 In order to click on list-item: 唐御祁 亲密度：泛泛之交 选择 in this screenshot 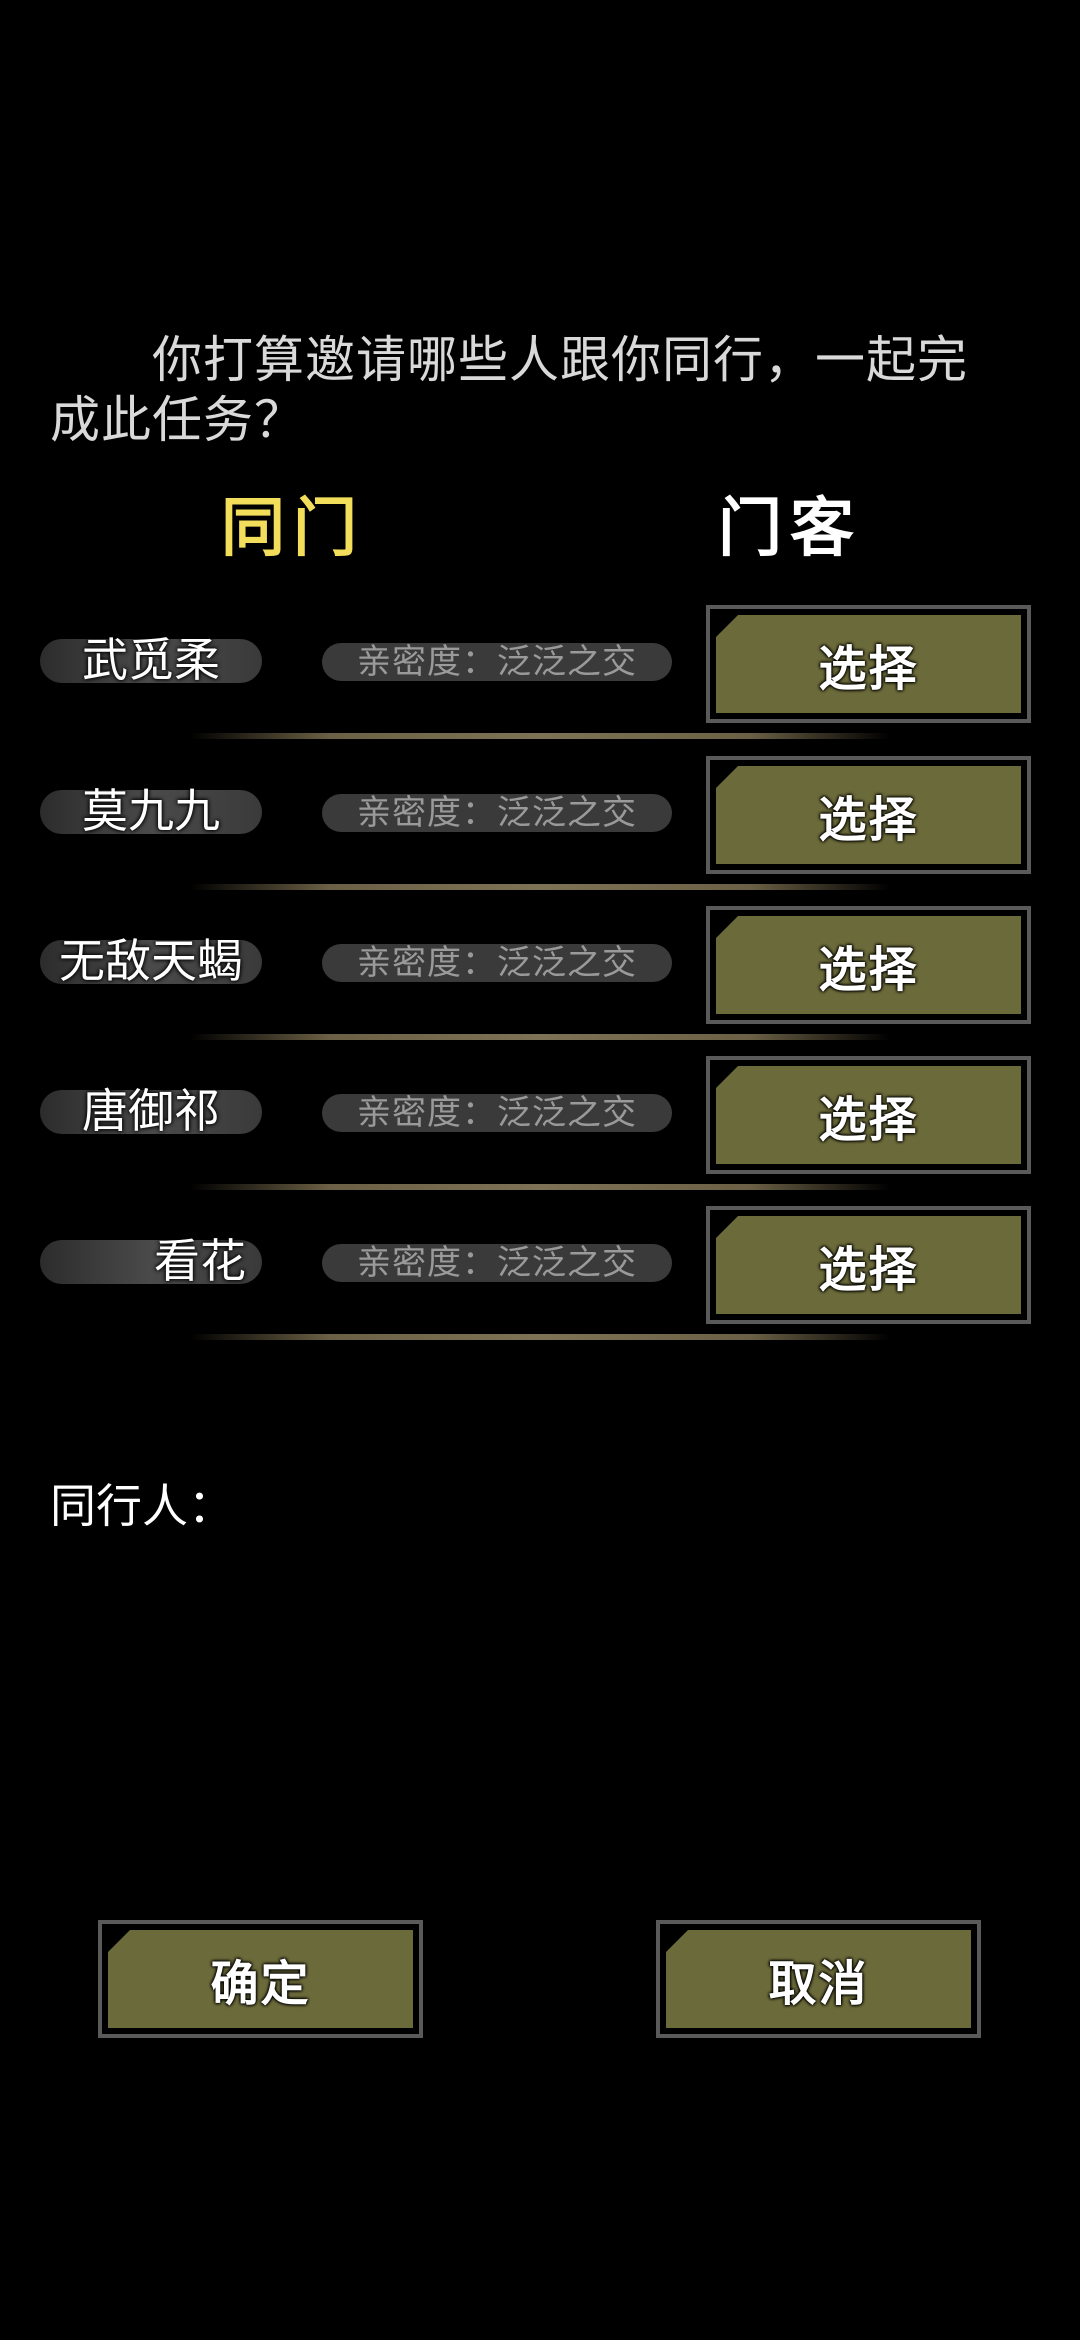, I will do `click(540, 1121)`.